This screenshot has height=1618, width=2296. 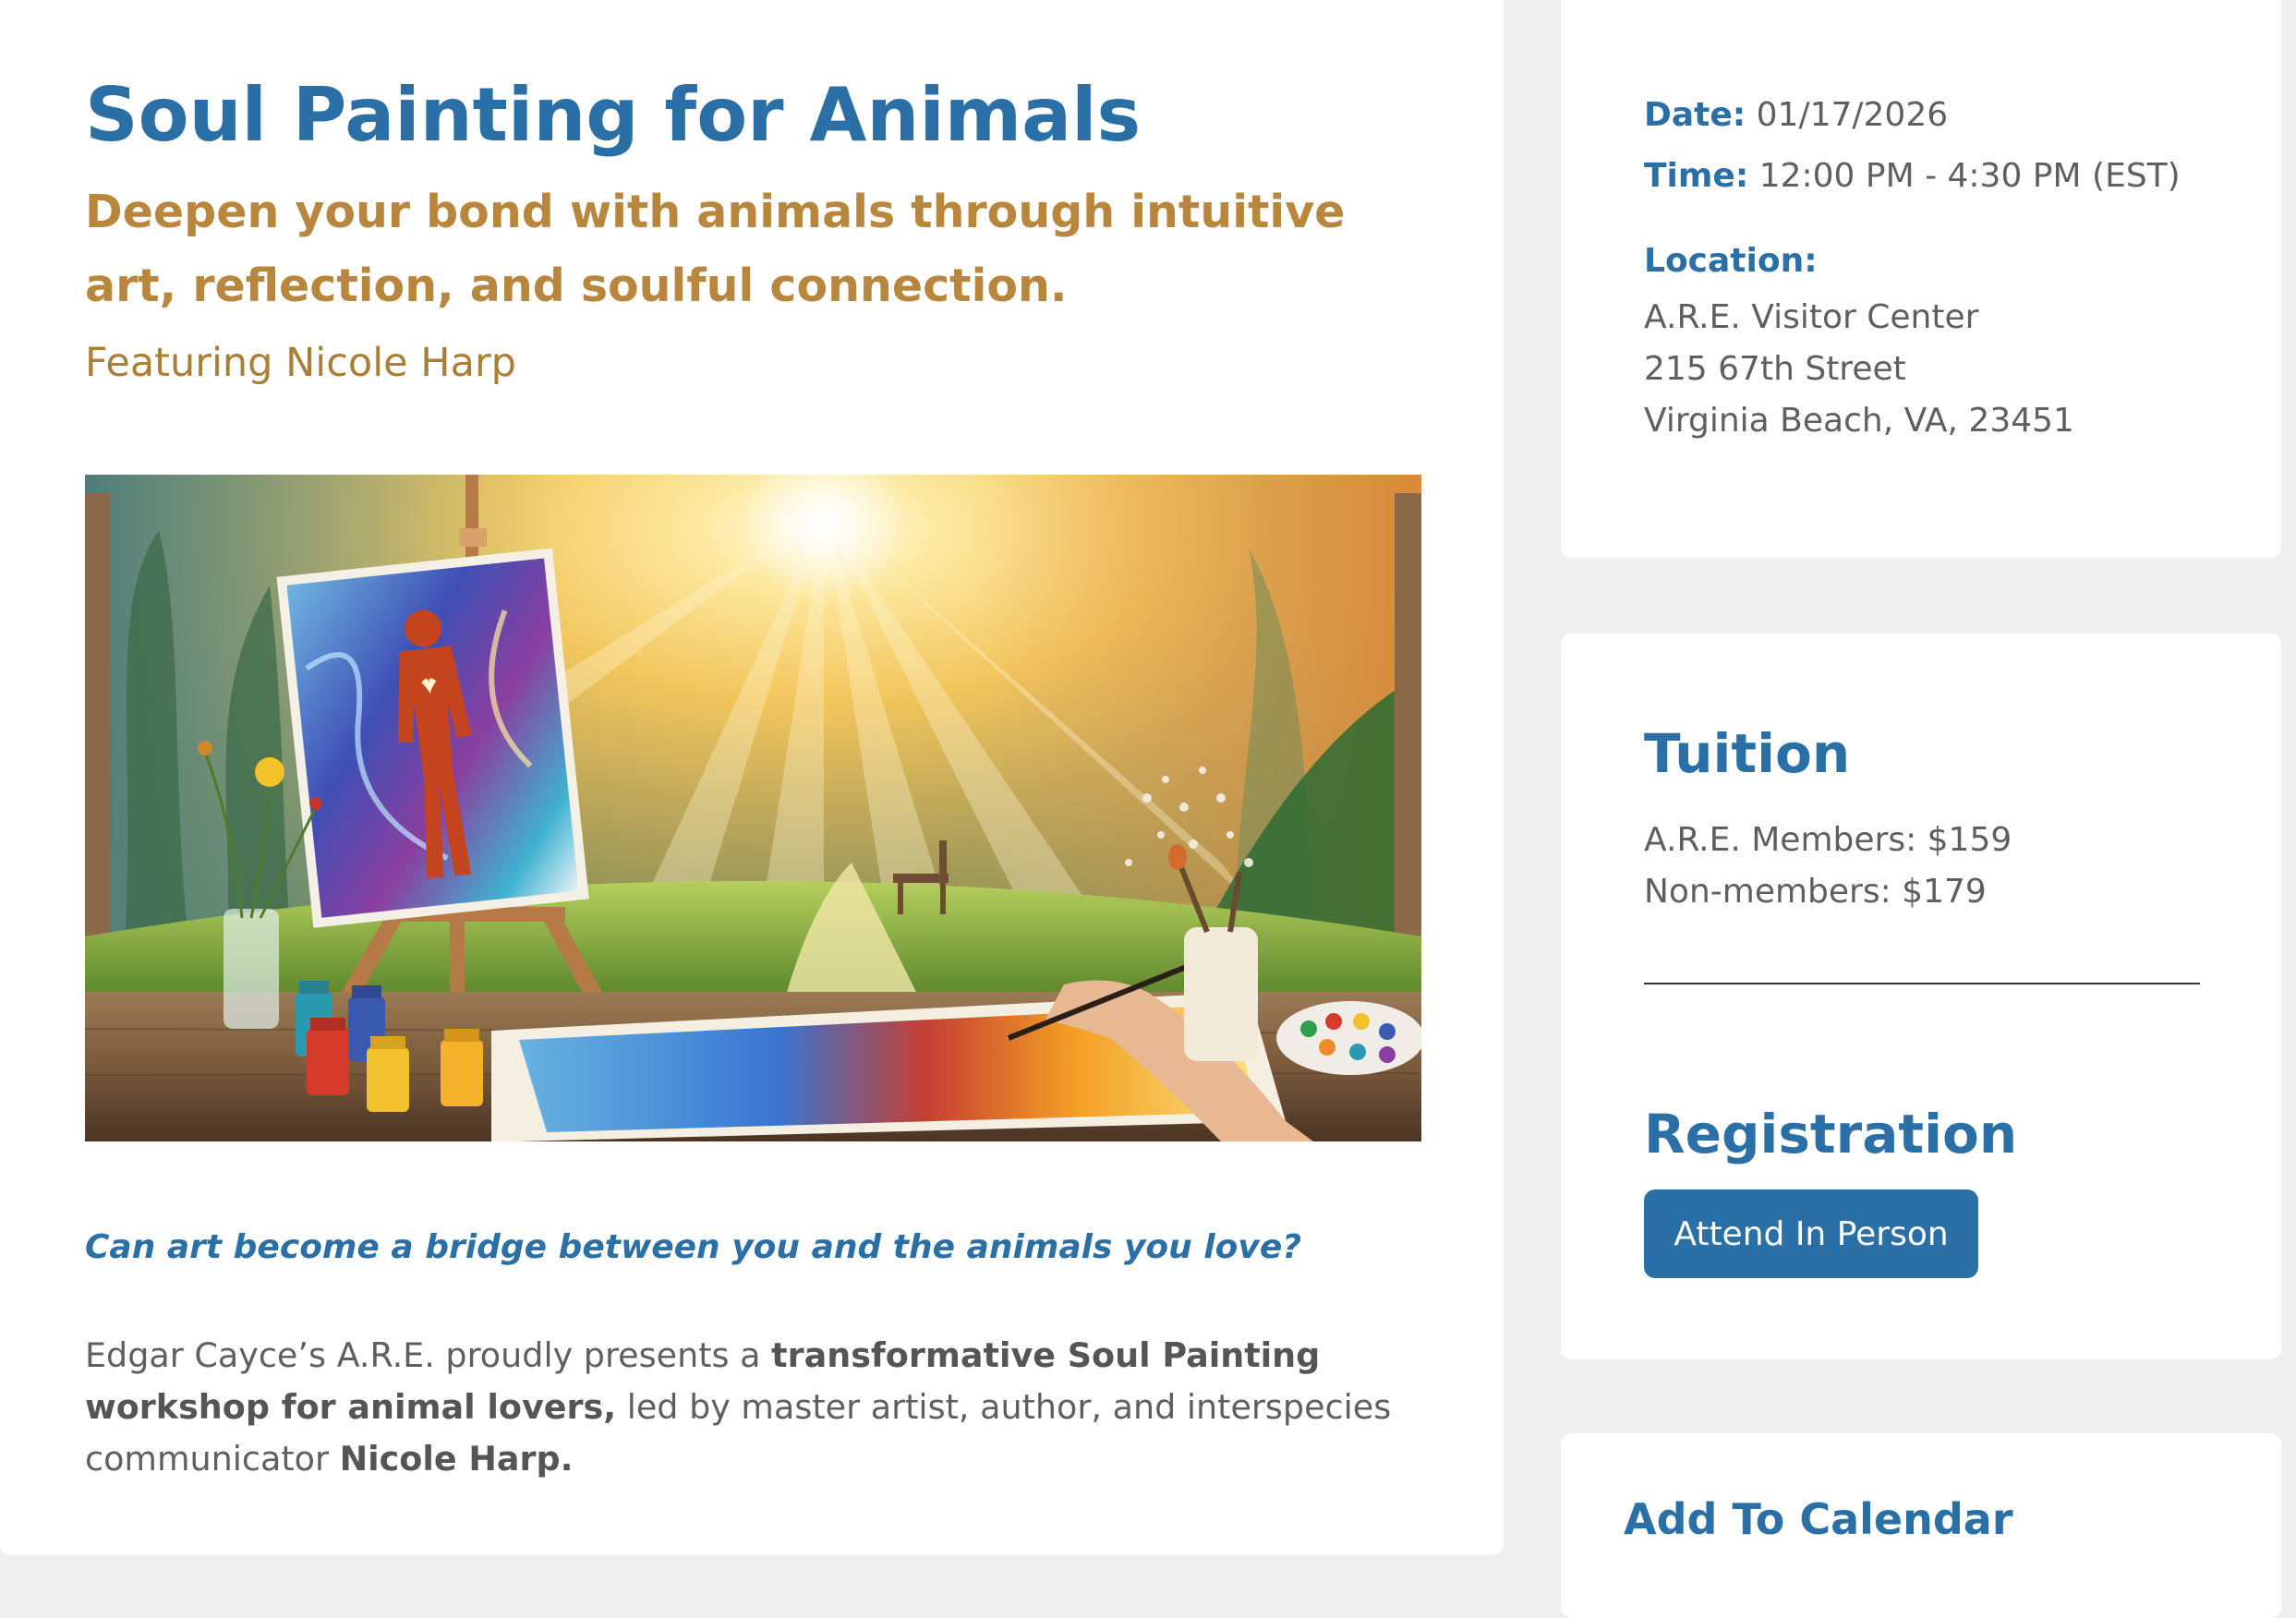 What do you see at coordinates (1828, 840) in the screenshot?
I see `member-price: A.R.E. Members: $159` at bounding box center [1828, 840].